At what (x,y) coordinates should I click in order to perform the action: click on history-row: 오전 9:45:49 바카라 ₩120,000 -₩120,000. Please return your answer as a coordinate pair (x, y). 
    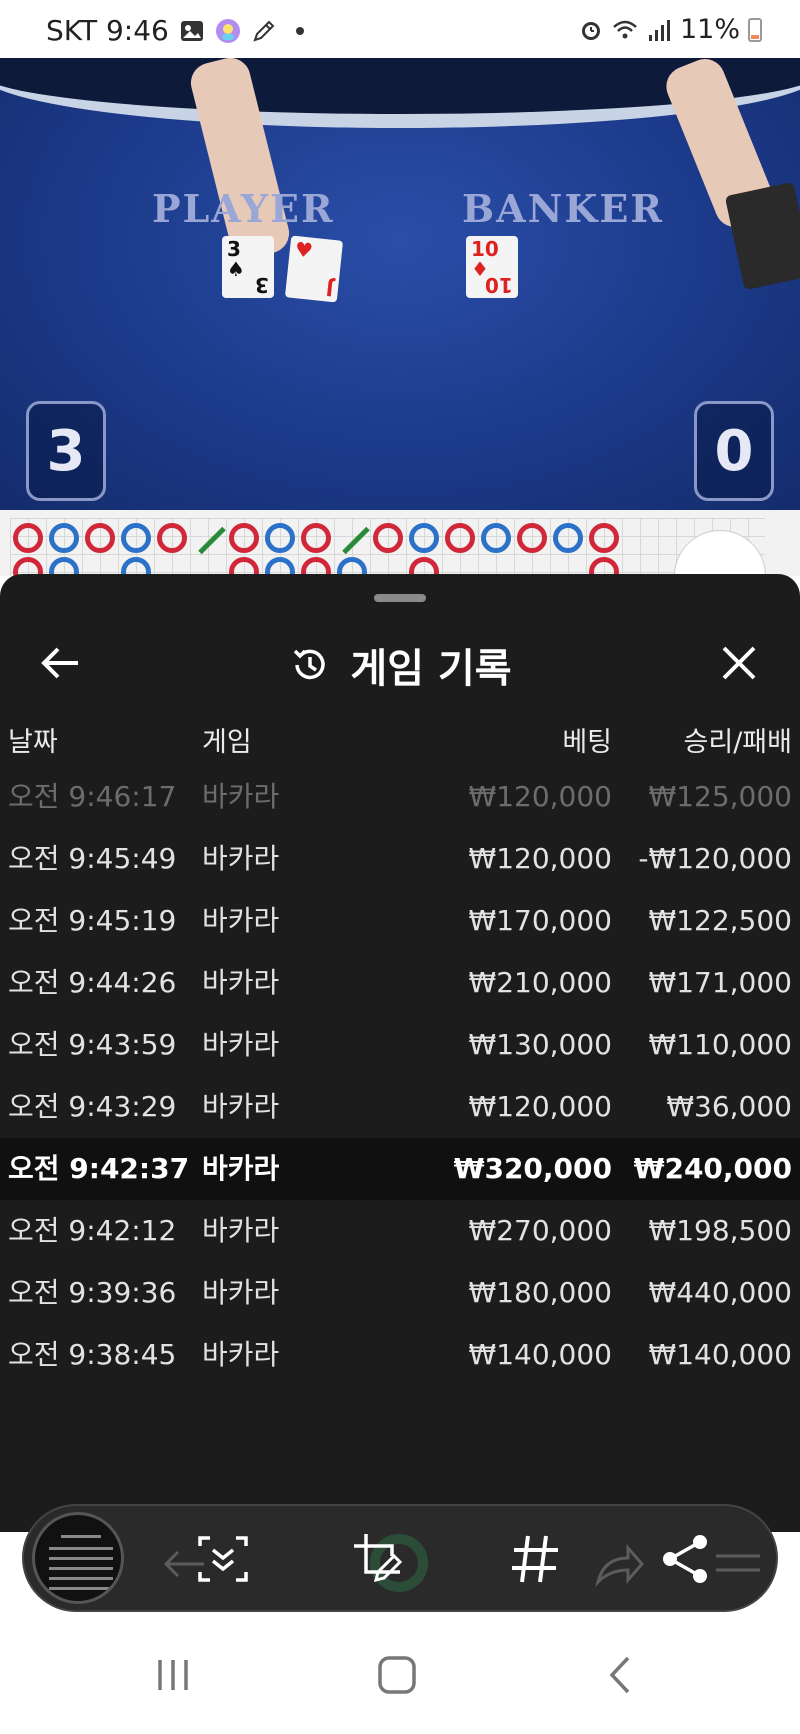
    Looking at the image, I should click on (400, 859).